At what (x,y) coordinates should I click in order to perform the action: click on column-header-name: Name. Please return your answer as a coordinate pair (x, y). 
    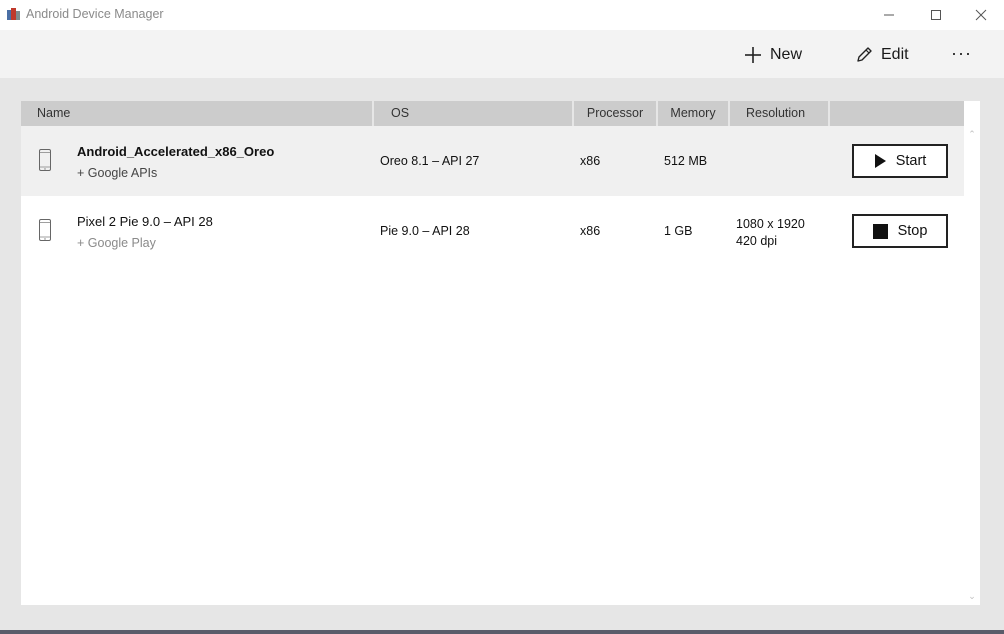
    Looking at the image, I should click on (197, 113).